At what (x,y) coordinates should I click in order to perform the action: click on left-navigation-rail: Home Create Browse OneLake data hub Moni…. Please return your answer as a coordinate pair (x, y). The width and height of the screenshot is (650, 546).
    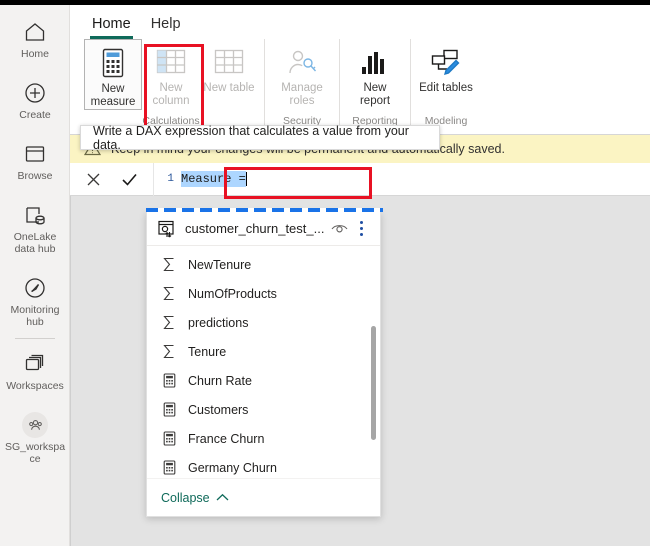
    Looking at the image, I should click on (35, 275).